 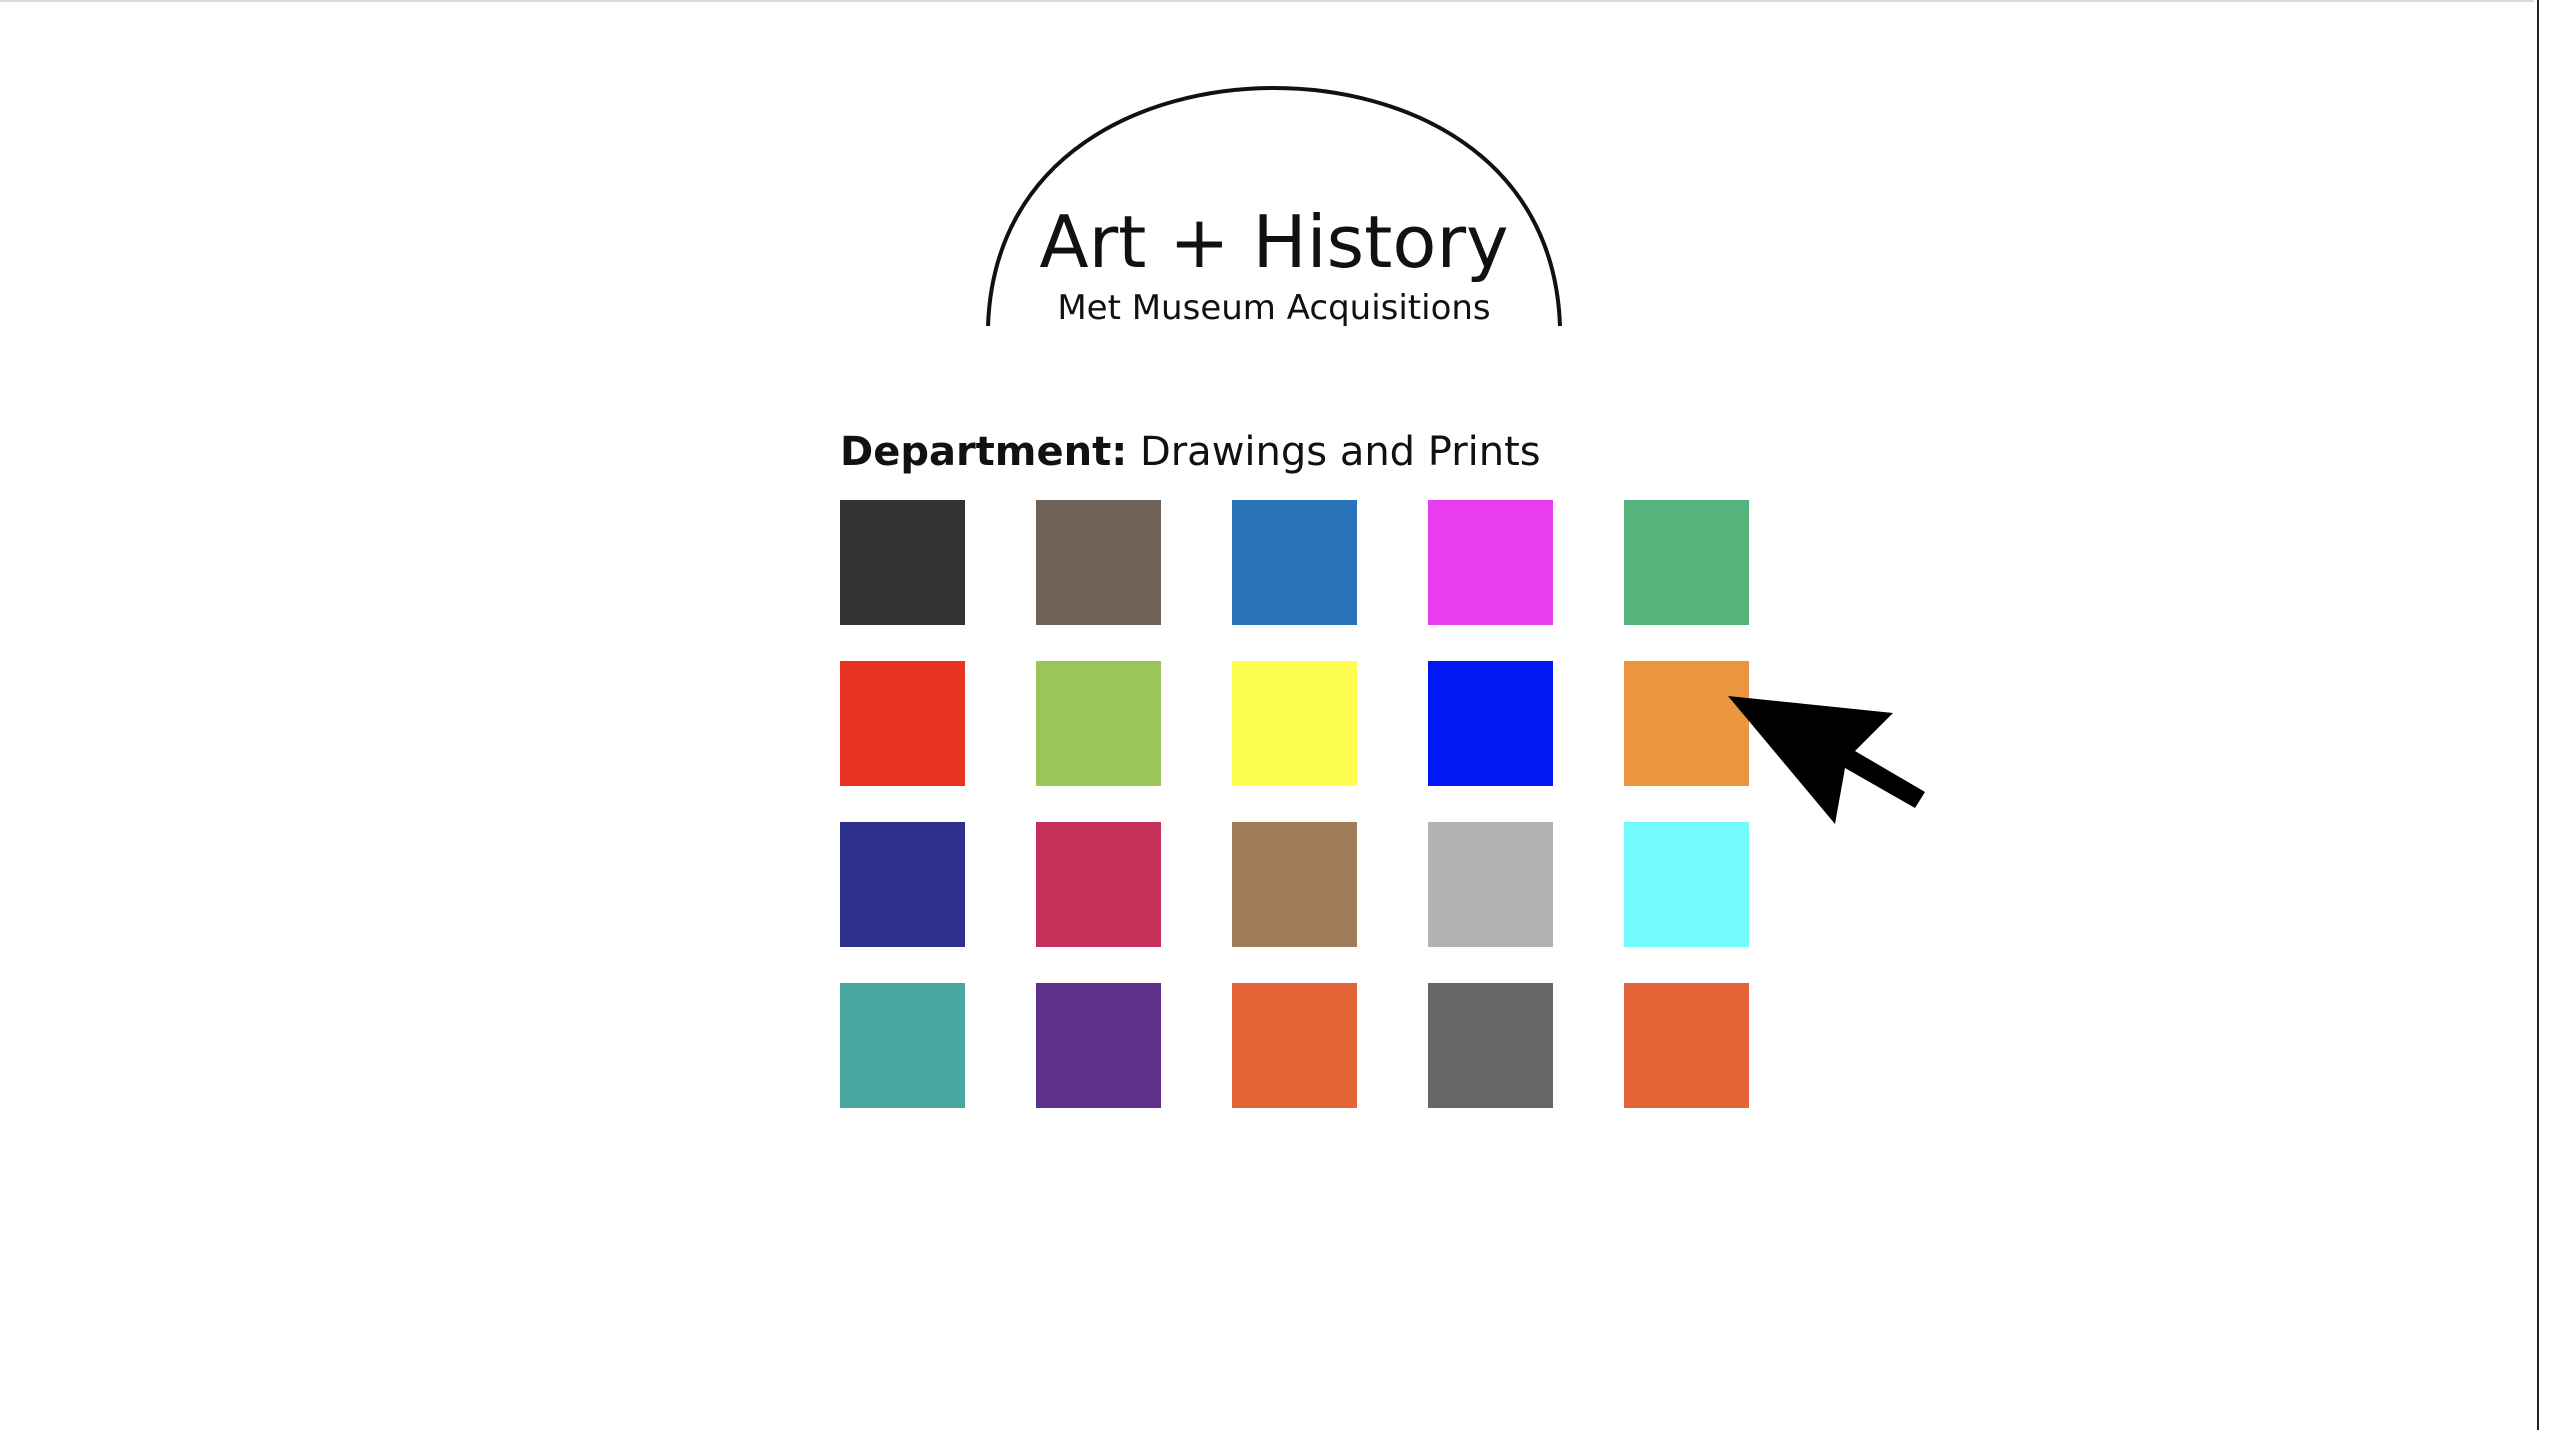 I want to click on site-subtitle: Met Museum Acquisitions, so click(x=1274, y=308).